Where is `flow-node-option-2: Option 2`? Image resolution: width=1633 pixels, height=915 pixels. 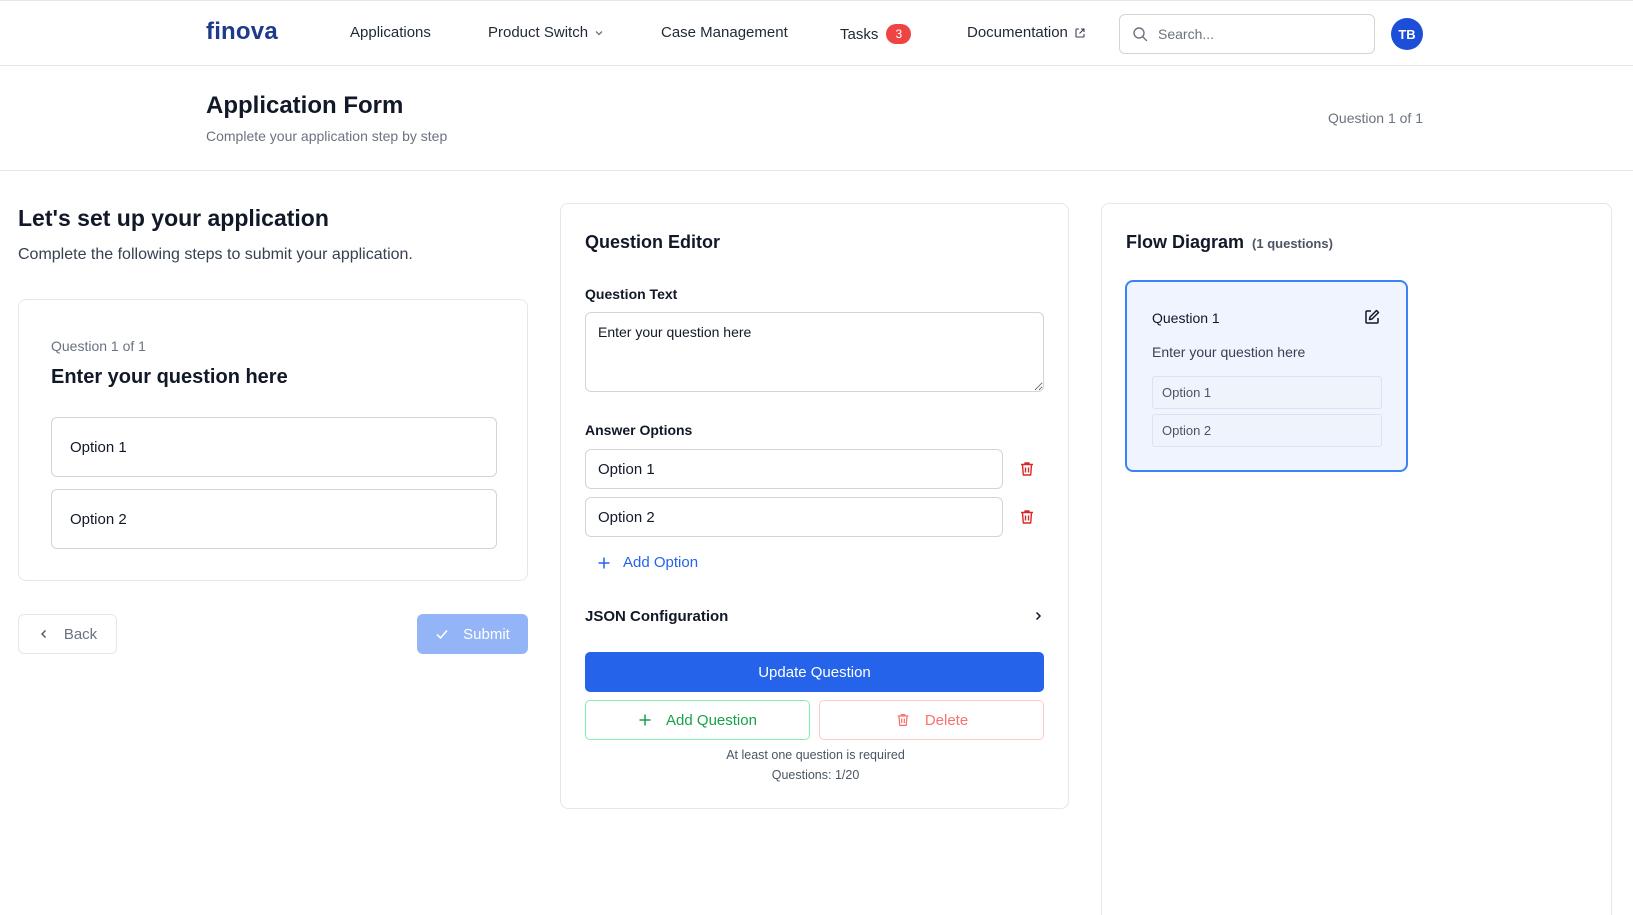
flow-node-option-2: Option 2 is located at coordinates (1267, 430).